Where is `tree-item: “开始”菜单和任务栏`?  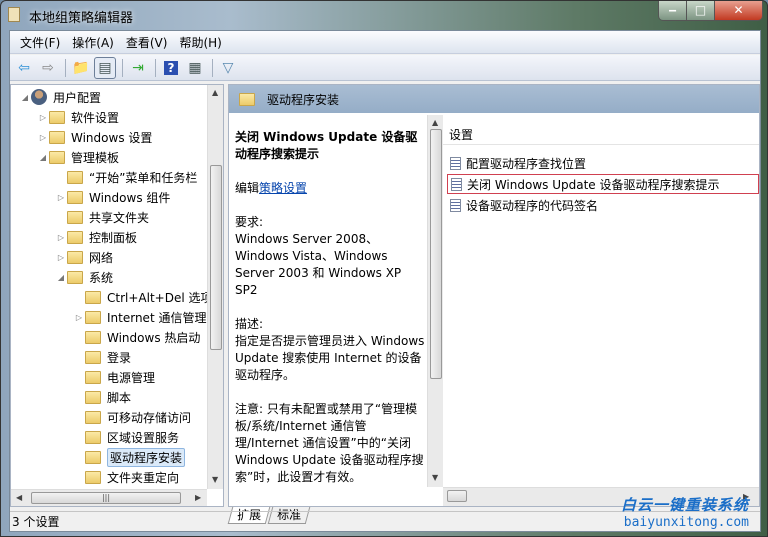
tree-item: “开始”菜单和任务栏 is located at coordinates (126, 177).